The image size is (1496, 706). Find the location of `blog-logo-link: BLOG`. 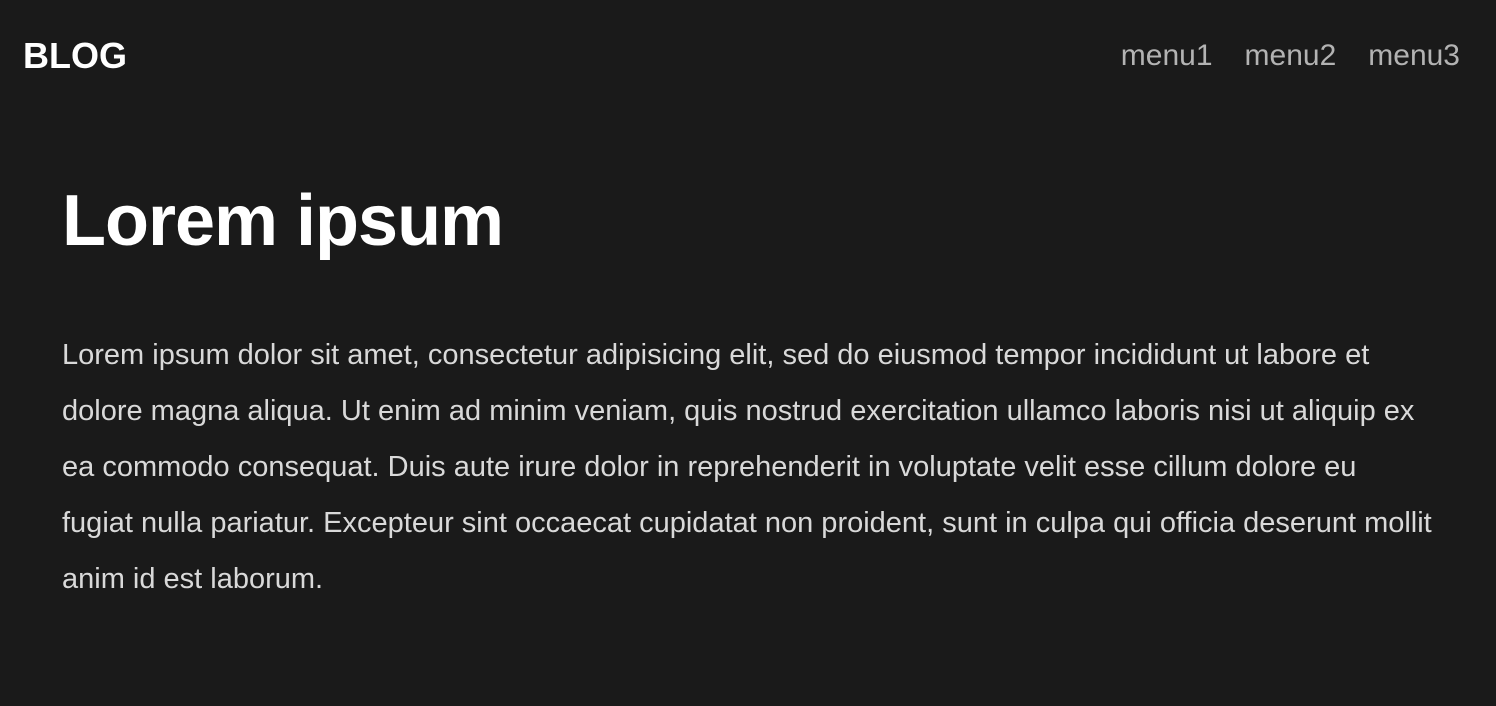

blog-logo-link: BLOG is located at coordinates (75, 56).